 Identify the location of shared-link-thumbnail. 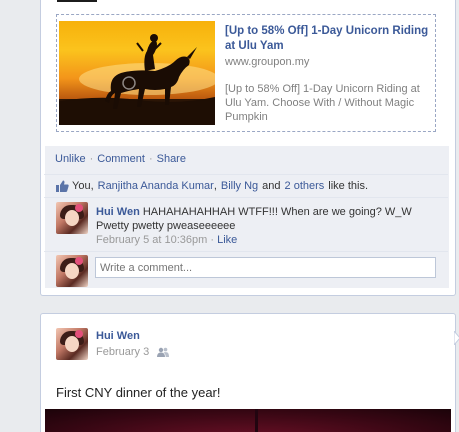
(137, 73).